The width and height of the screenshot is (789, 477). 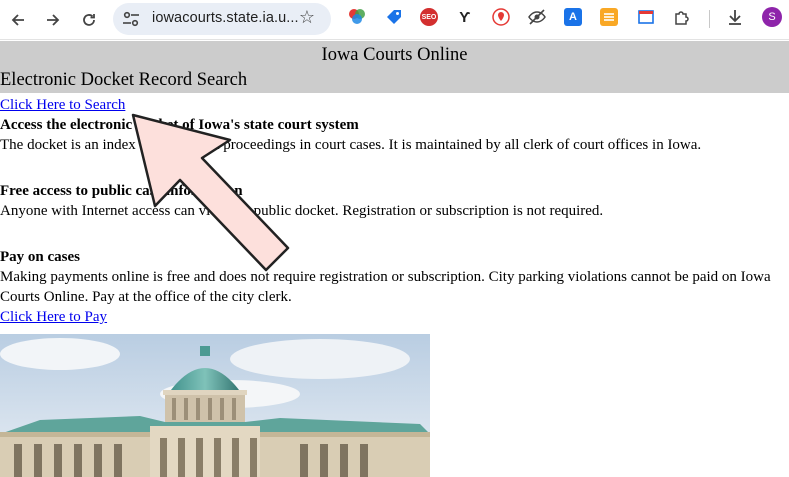 What do you see at coordinates (131, 19) in the screenshot?
I see `site-settings-icon` at bounding box center [131, 19].